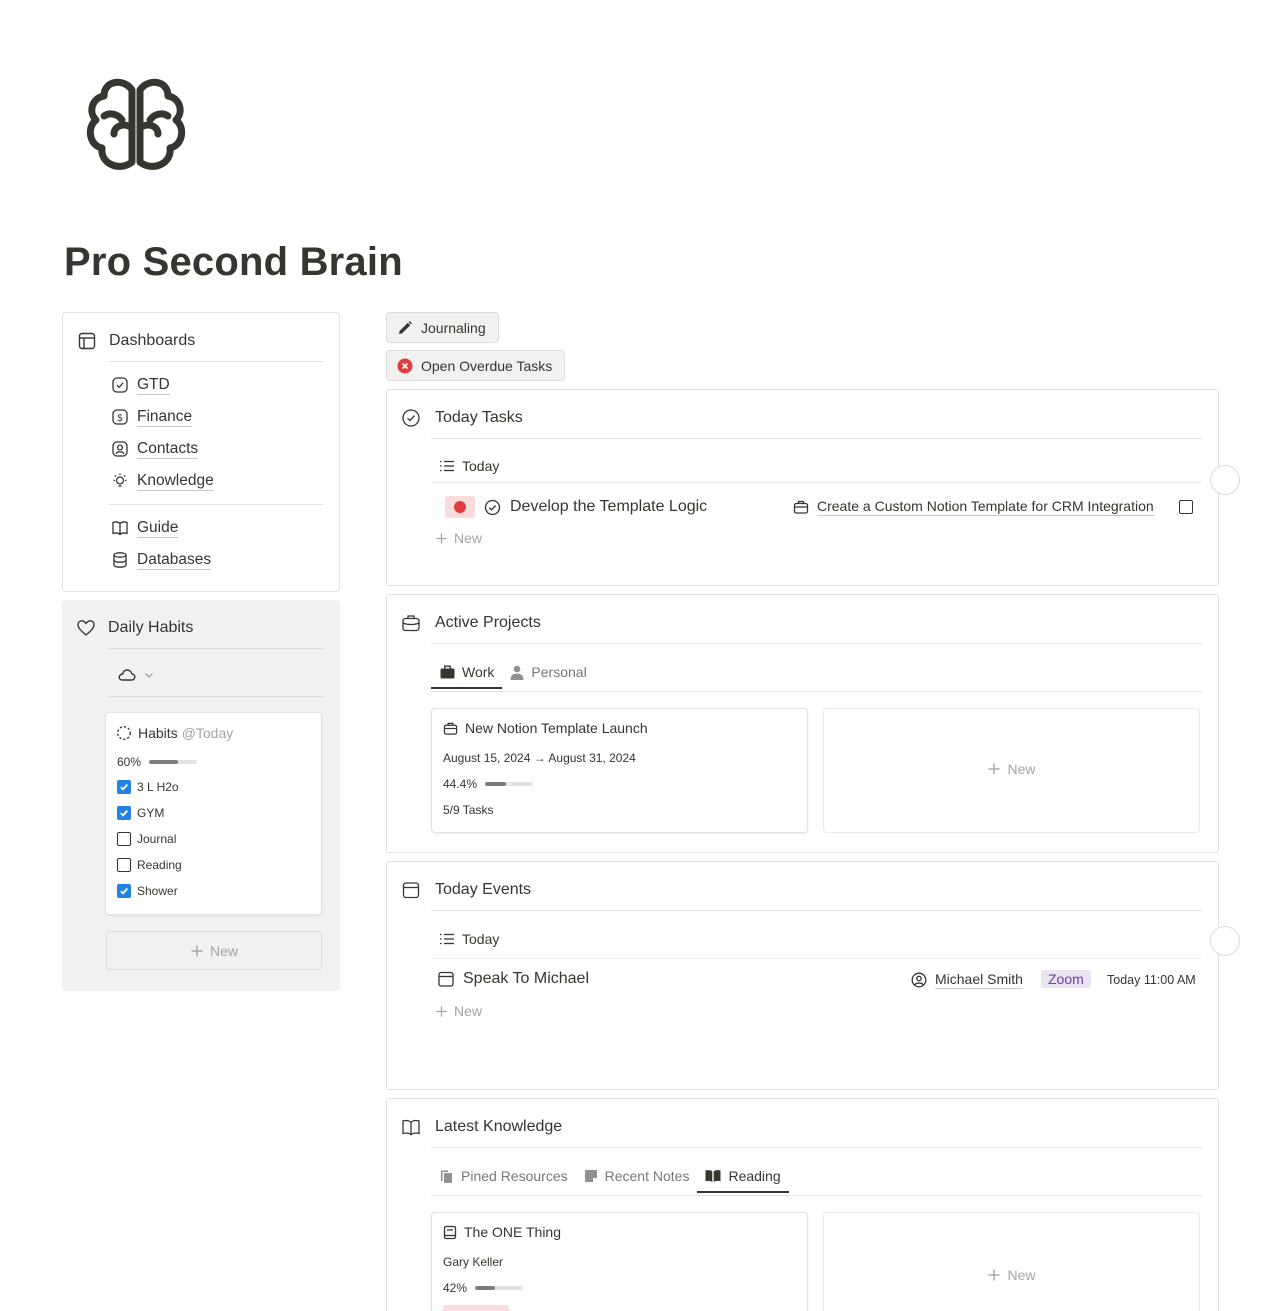 The height and width of the screenshot is (1311, 1273). What do you see at coordinates (1011, 1261) in the screenshot?
I see `new-book-card: New` at bounding box center [1011, 1261].